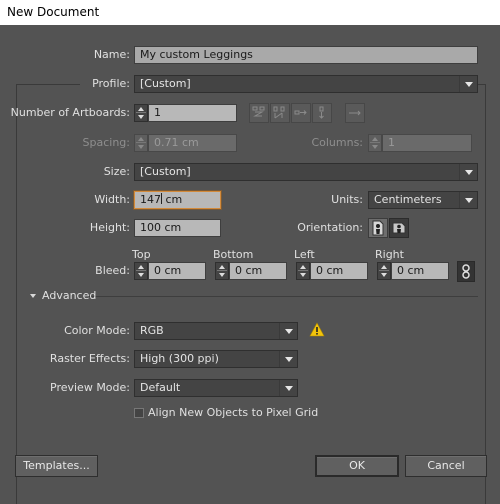 The height and width of the screenshot is (504, 500). What do you see at coordinates (216, 331) in the screenshot?
I see `color-mode-dropdown: RGB` at bounding box center [216, 331].